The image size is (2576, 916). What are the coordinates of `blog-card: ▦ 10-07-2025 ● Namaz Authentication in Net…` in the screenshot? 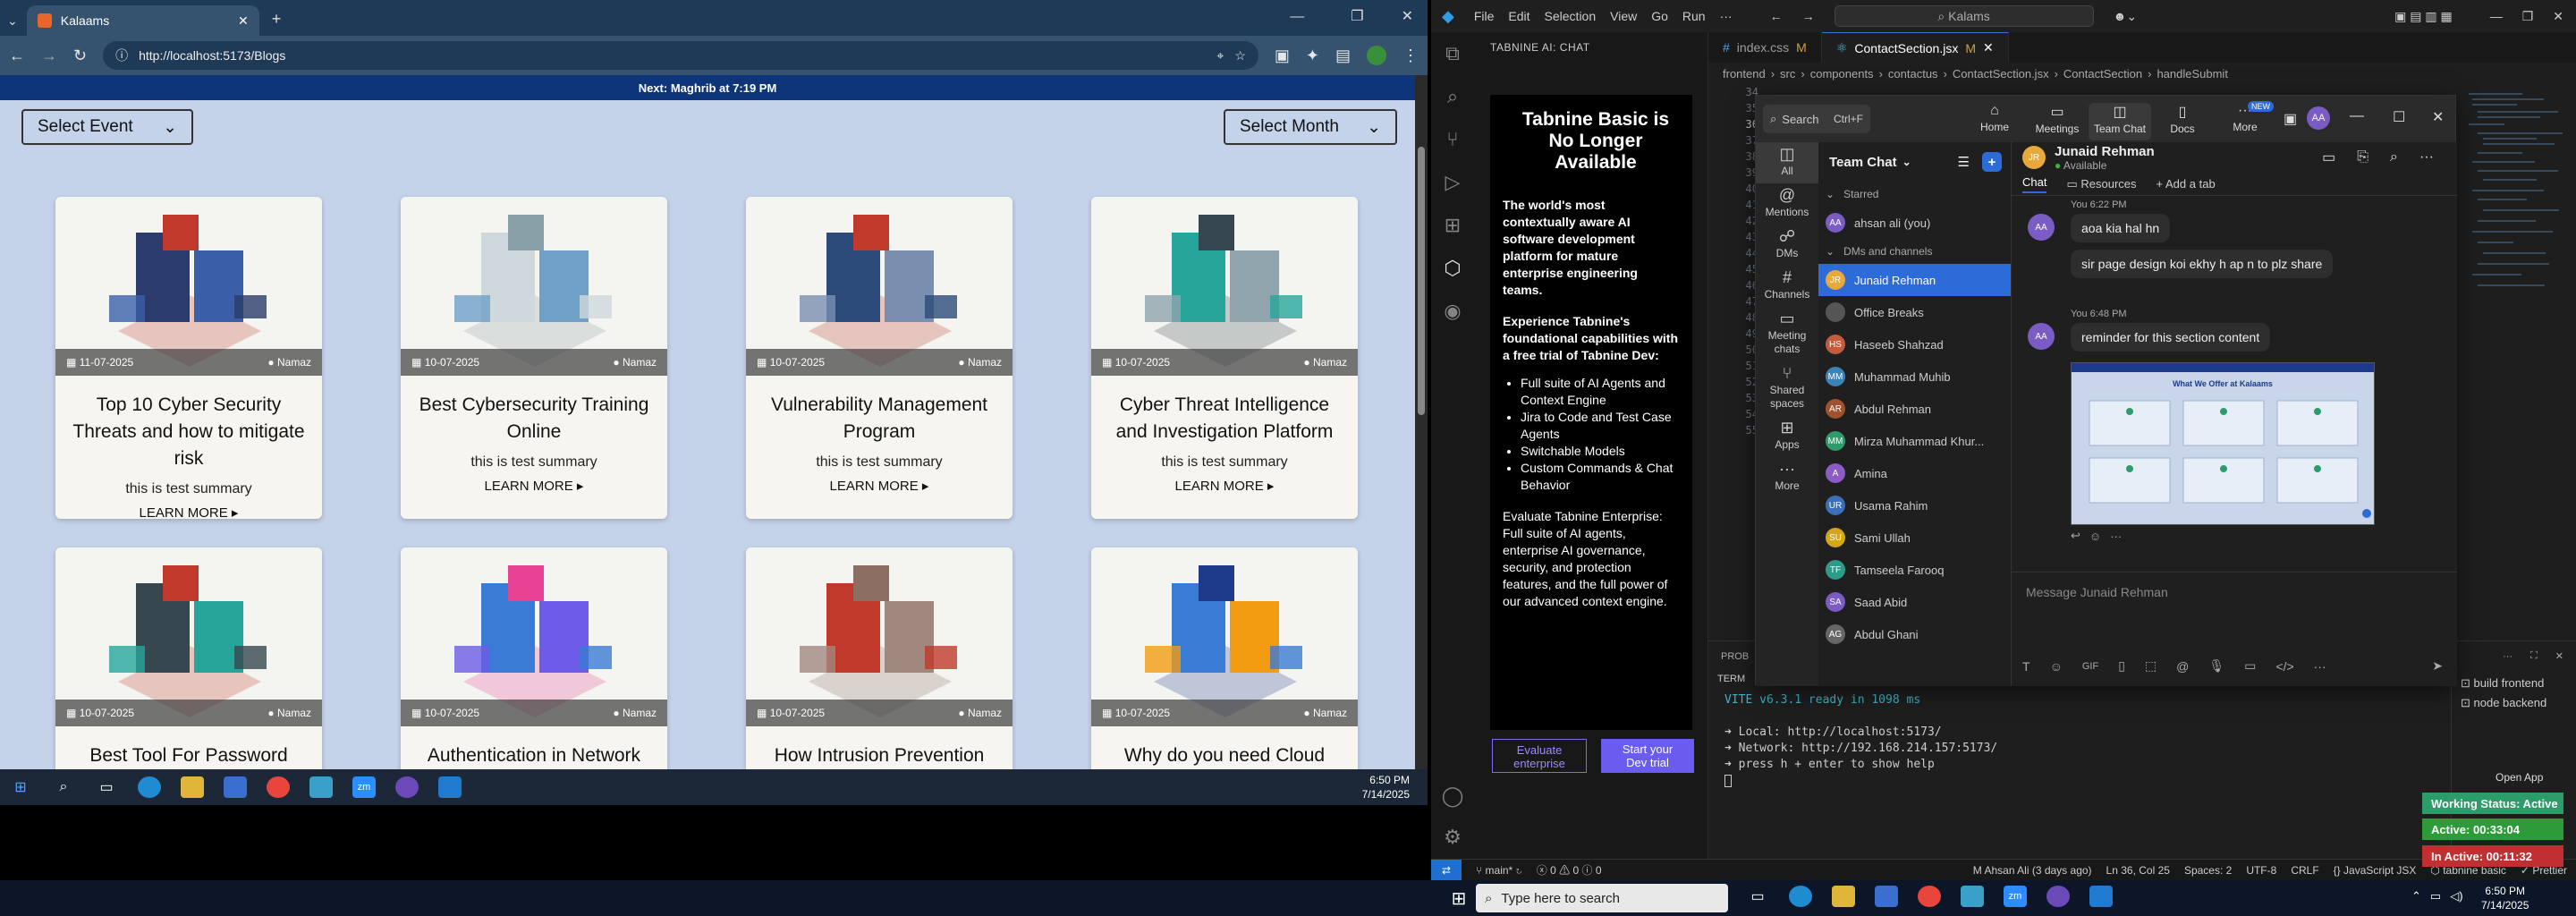 It's located at (534, 658).